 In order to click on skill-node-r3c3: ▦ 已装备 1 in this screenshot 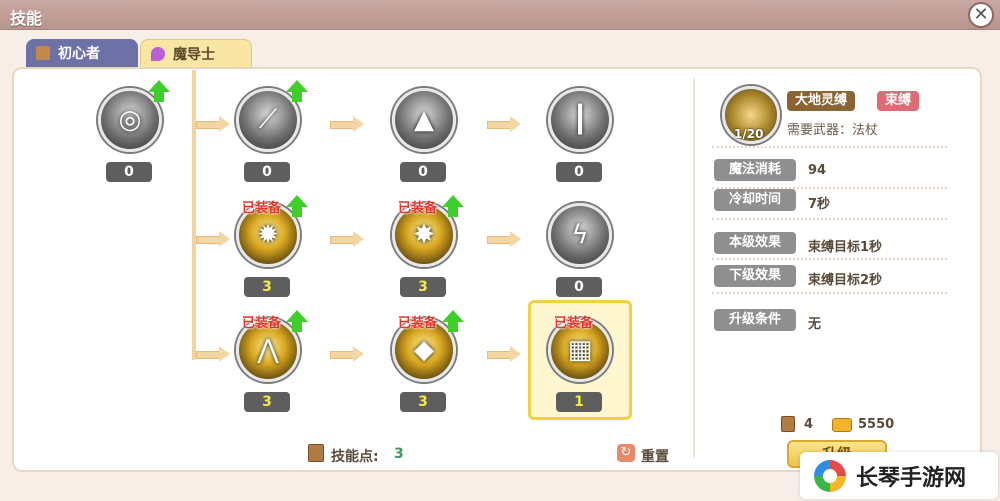, I will do `click(580, 372)`.